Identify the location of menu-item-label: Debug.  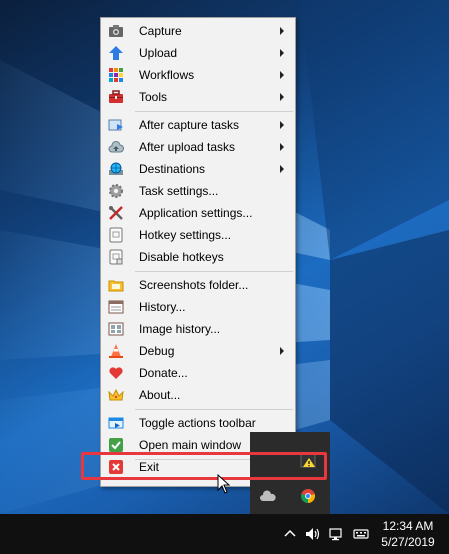
(157, 351).